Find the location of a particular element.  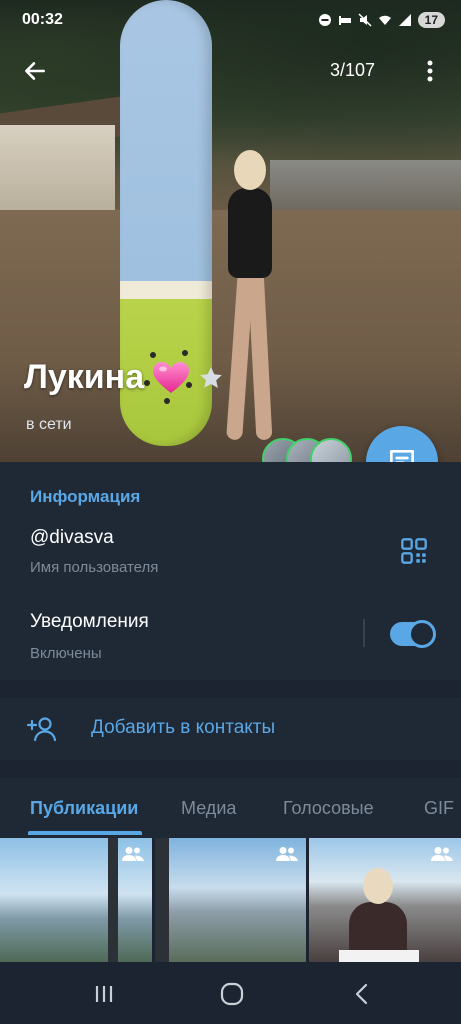

media-tabs: Публикации Медиа Голосовые GIF is located at coordinates (230, 808).